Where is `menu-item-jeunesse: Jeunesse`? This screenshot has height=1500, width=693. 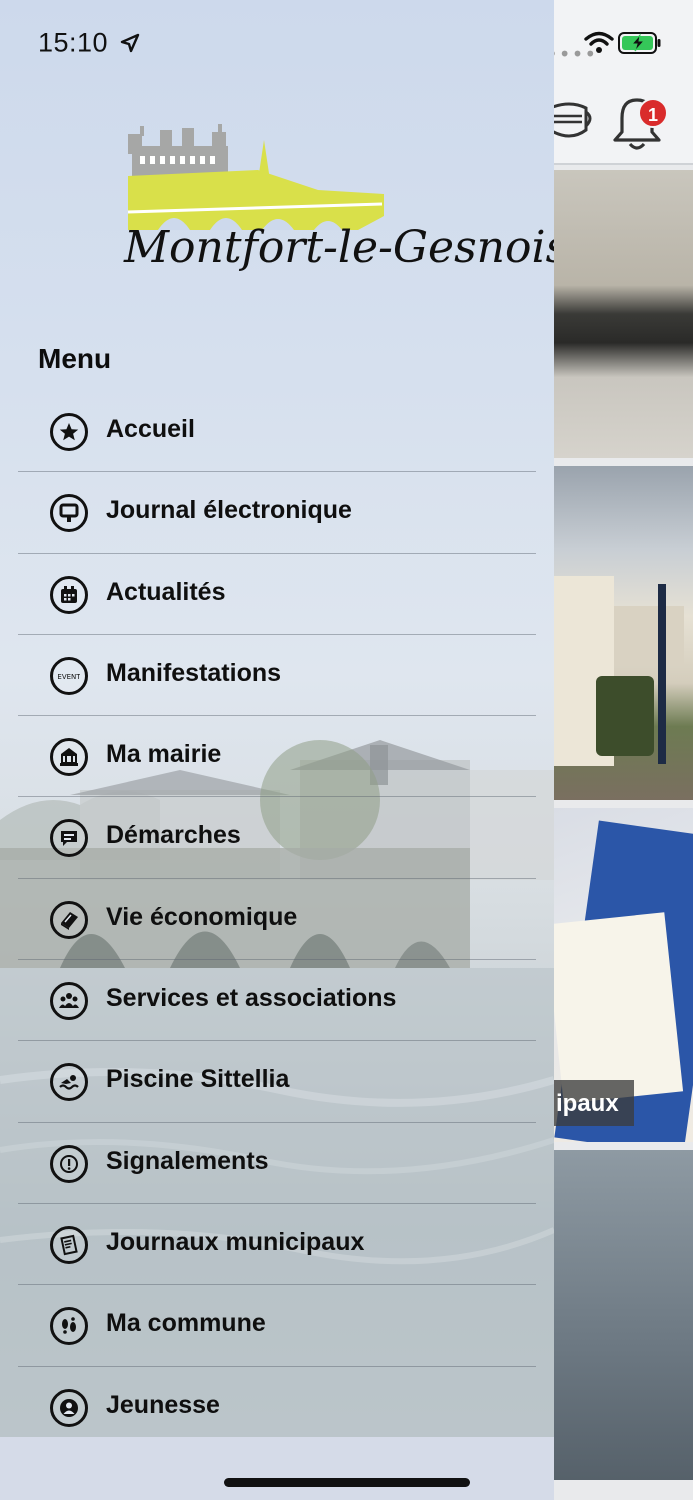 menu-item-jeunesse: Jeunesse is located at coordinates (277, 1407).